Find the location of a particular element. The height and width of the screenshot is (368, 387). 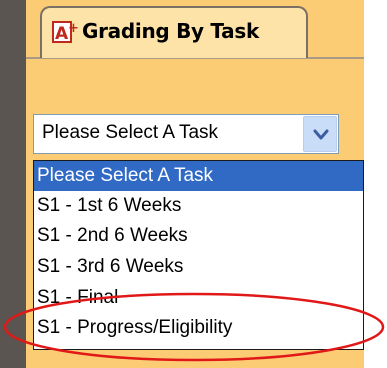

task-select-arrow-button is located at coordinates (320, 134).